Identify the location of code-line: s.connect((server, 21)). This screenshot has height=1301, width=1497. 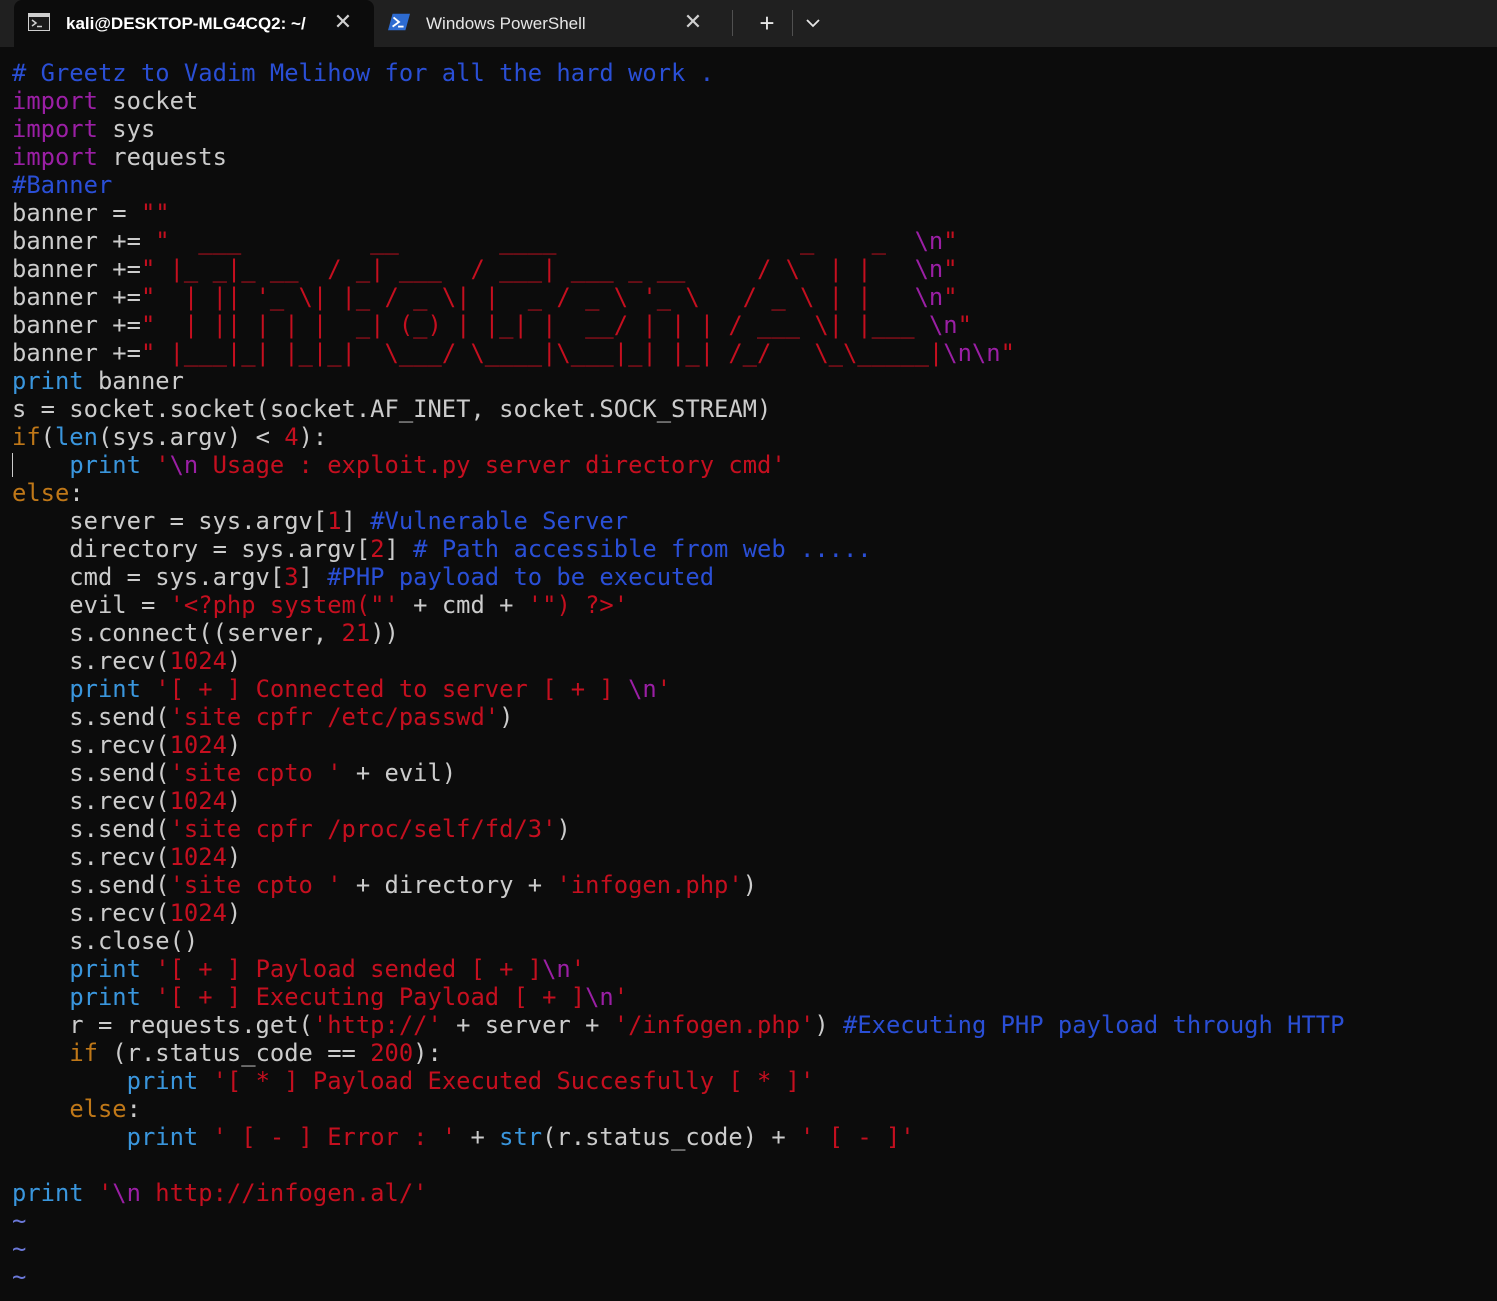
(752, 633).